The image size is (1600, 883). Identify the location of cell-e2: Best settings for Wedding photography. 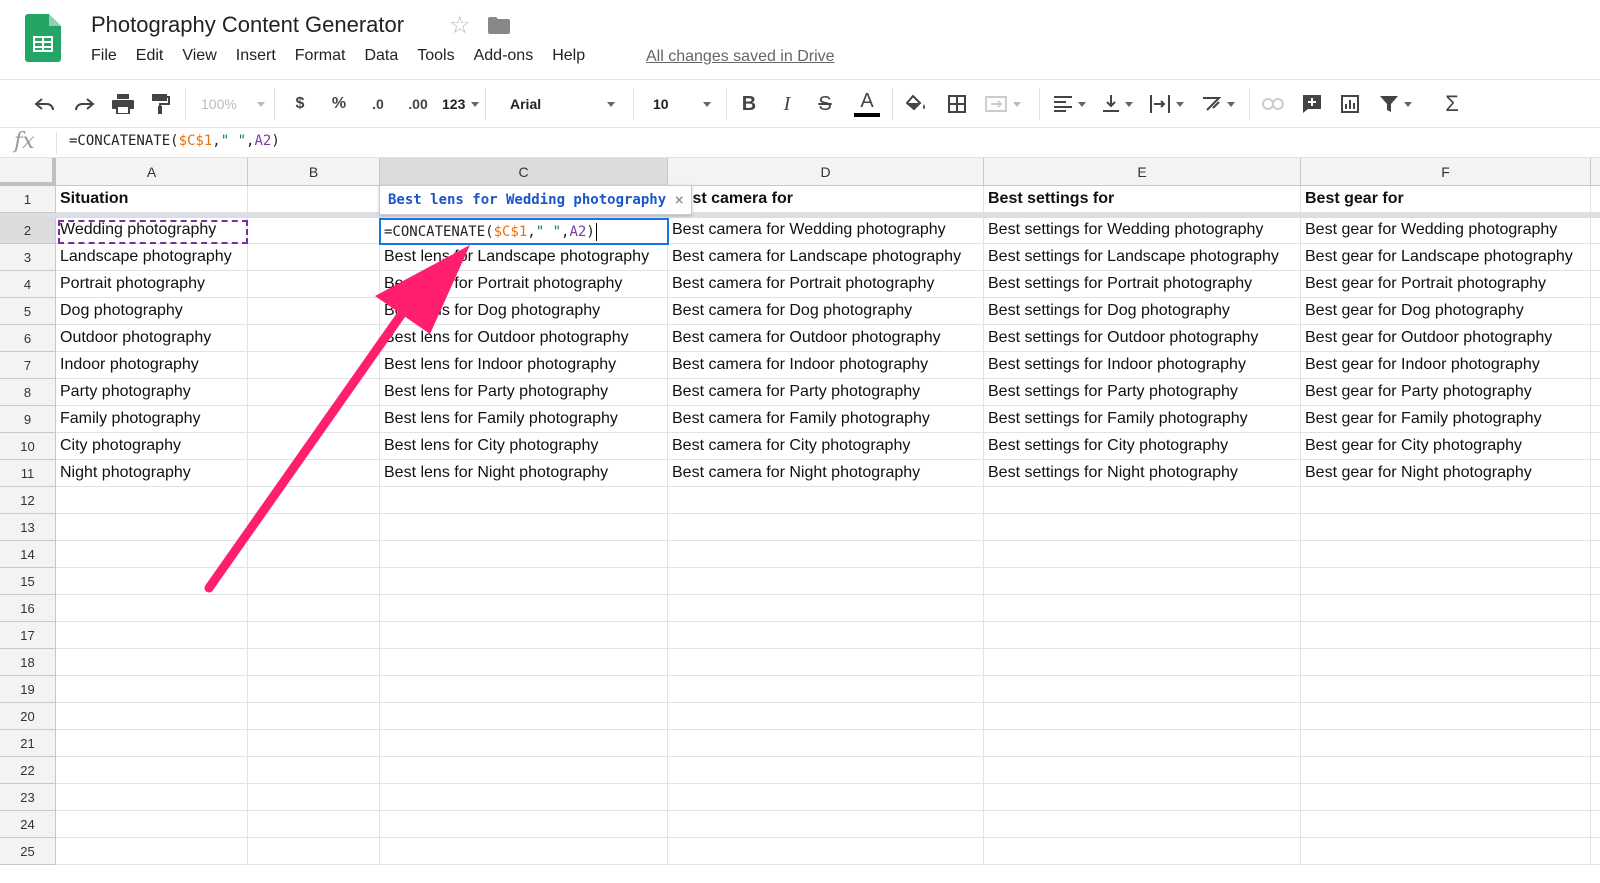
(1142, 230).